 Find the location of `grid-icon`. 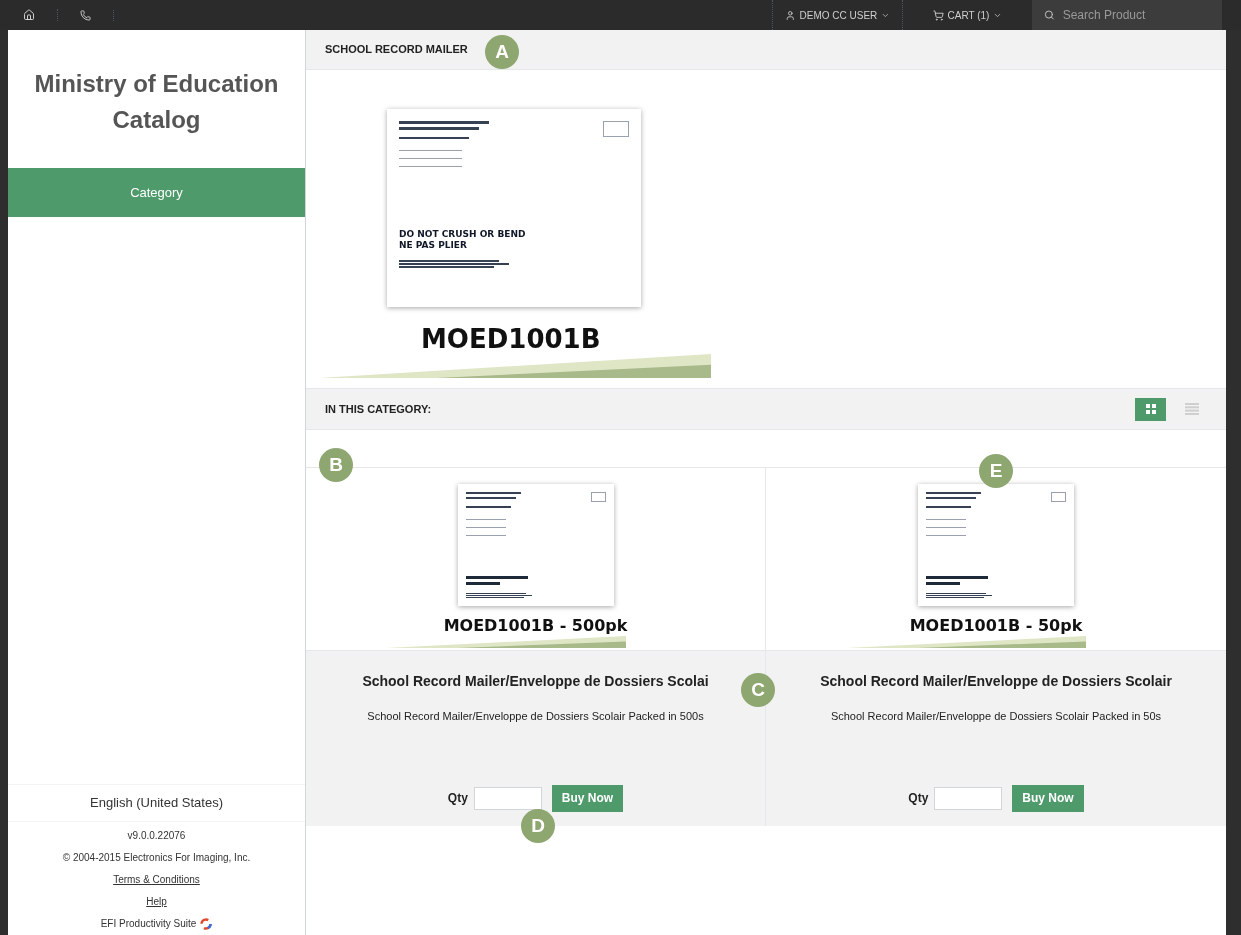

grid-icon is located at coordinates (1150, 409).